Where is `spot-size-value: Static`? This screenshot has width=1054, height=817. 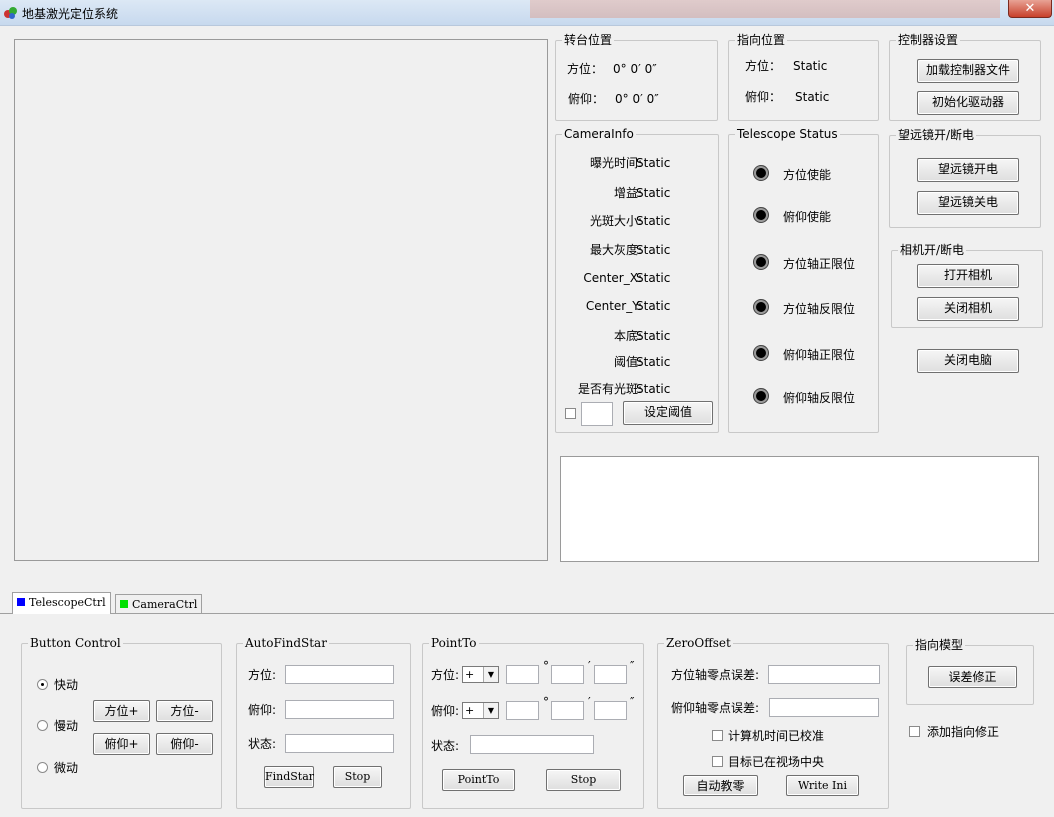
spot-size-value: Static is located at coordinates (653, 221).